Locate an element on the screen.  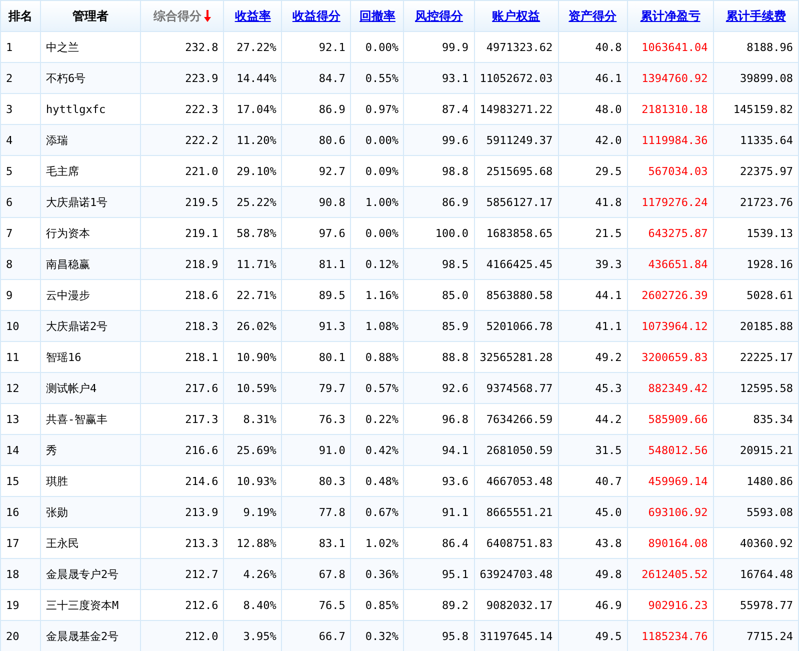
table-cell: 9.19% is located at coordinates (253, 512).